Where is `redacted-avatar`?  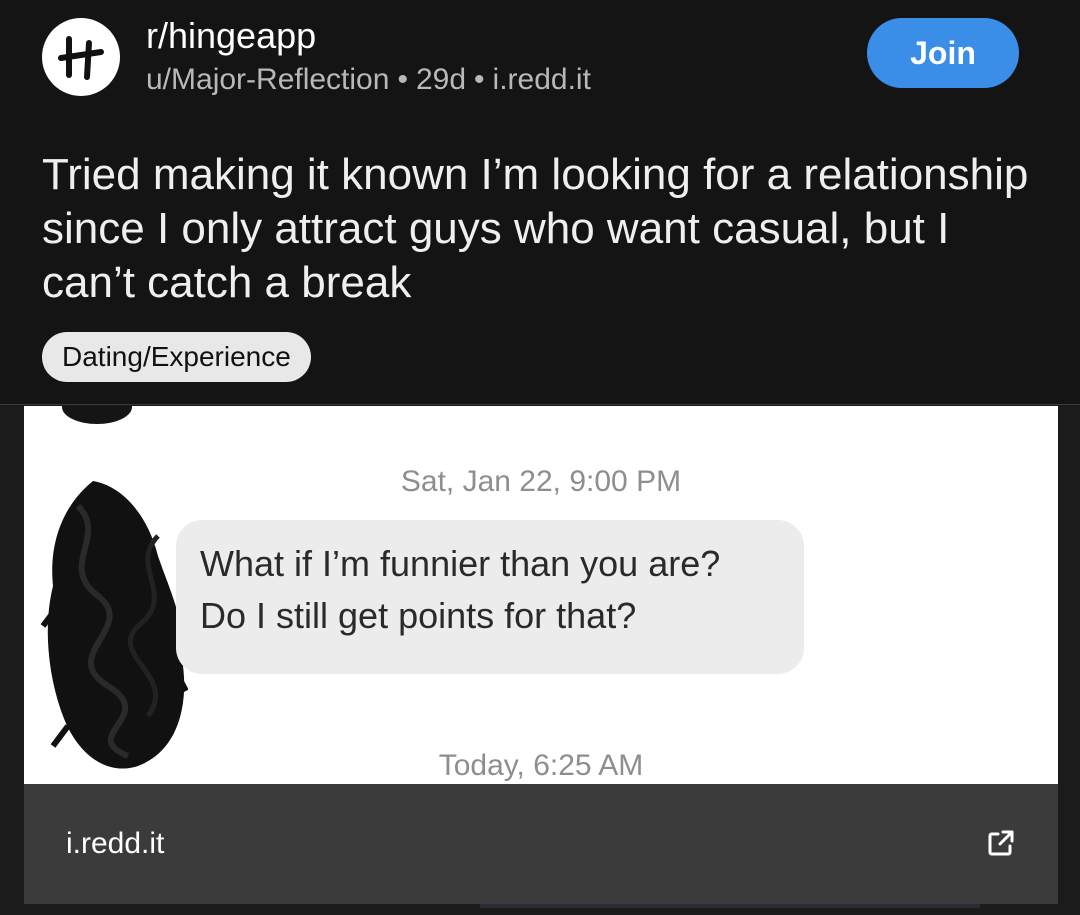
redacted-avatar is located at coordinates (114, 625).